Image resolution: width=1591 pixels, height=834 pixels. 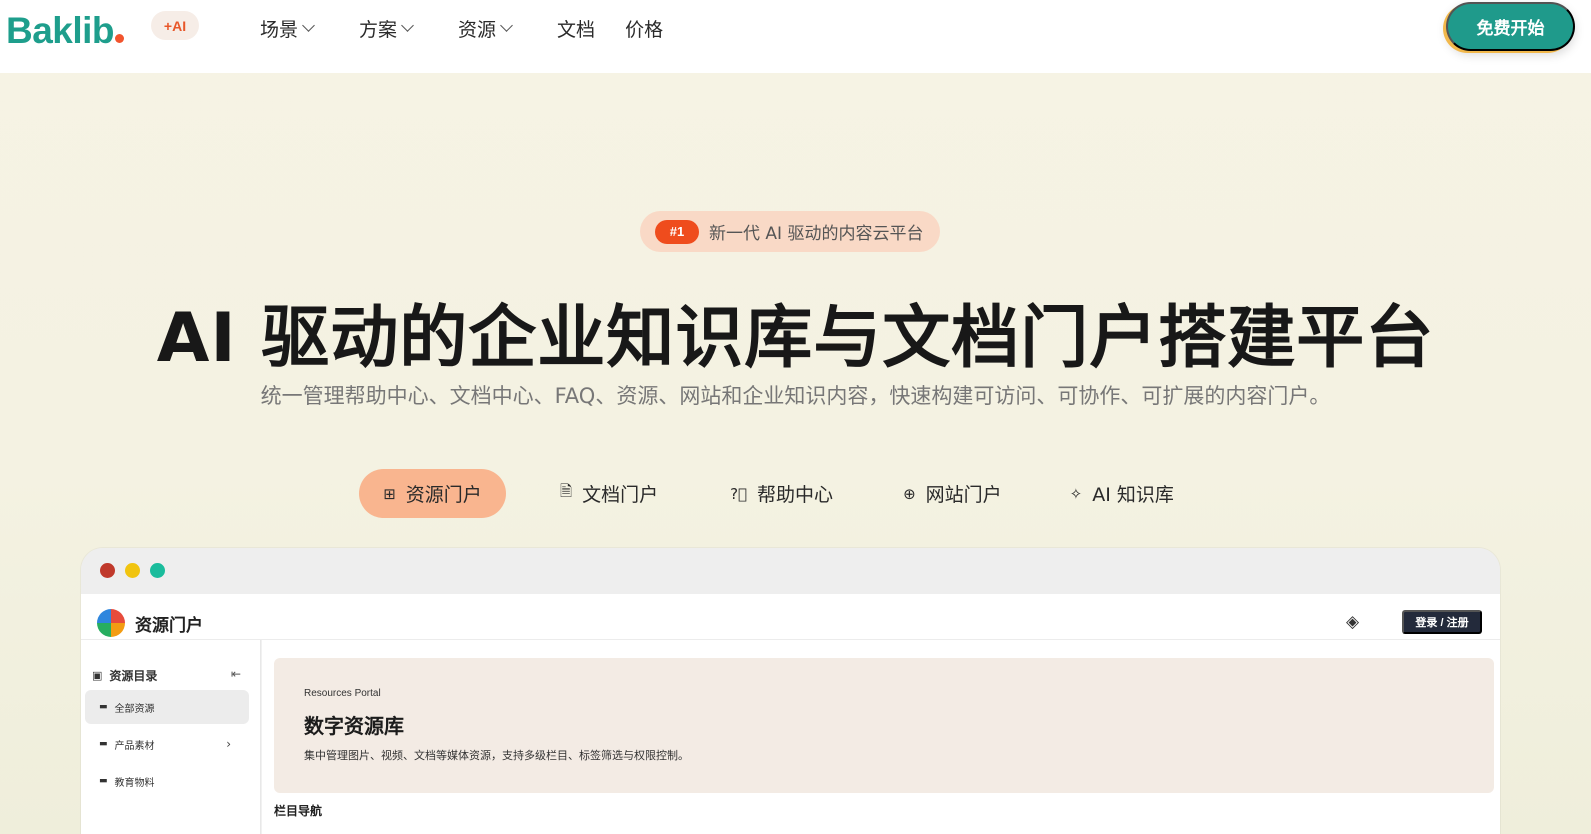 I want to click on nav-item-pricing: 价格, so click(x=644, y=28).